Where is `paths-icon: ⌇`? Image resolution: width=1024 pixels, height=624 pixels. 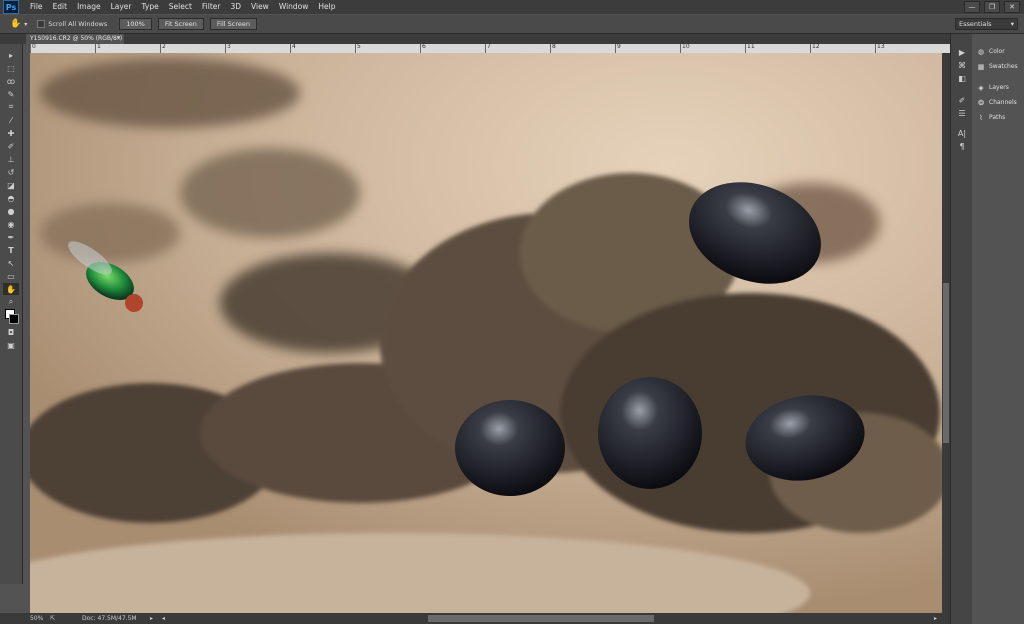 paths-icon: ⌇ is located at coordinates (981, 117).